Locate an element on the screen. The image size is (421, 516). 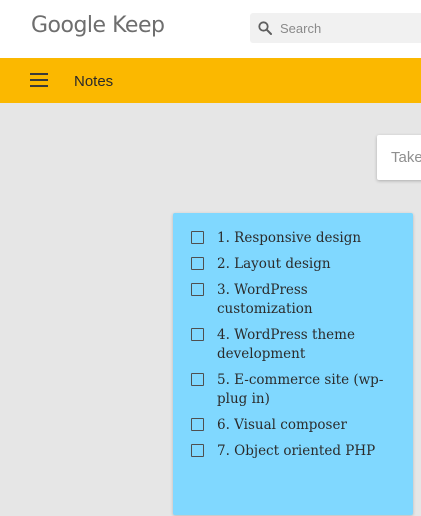
checklist-item-text: 6. Visual composer is located at coordinates (282, 425).